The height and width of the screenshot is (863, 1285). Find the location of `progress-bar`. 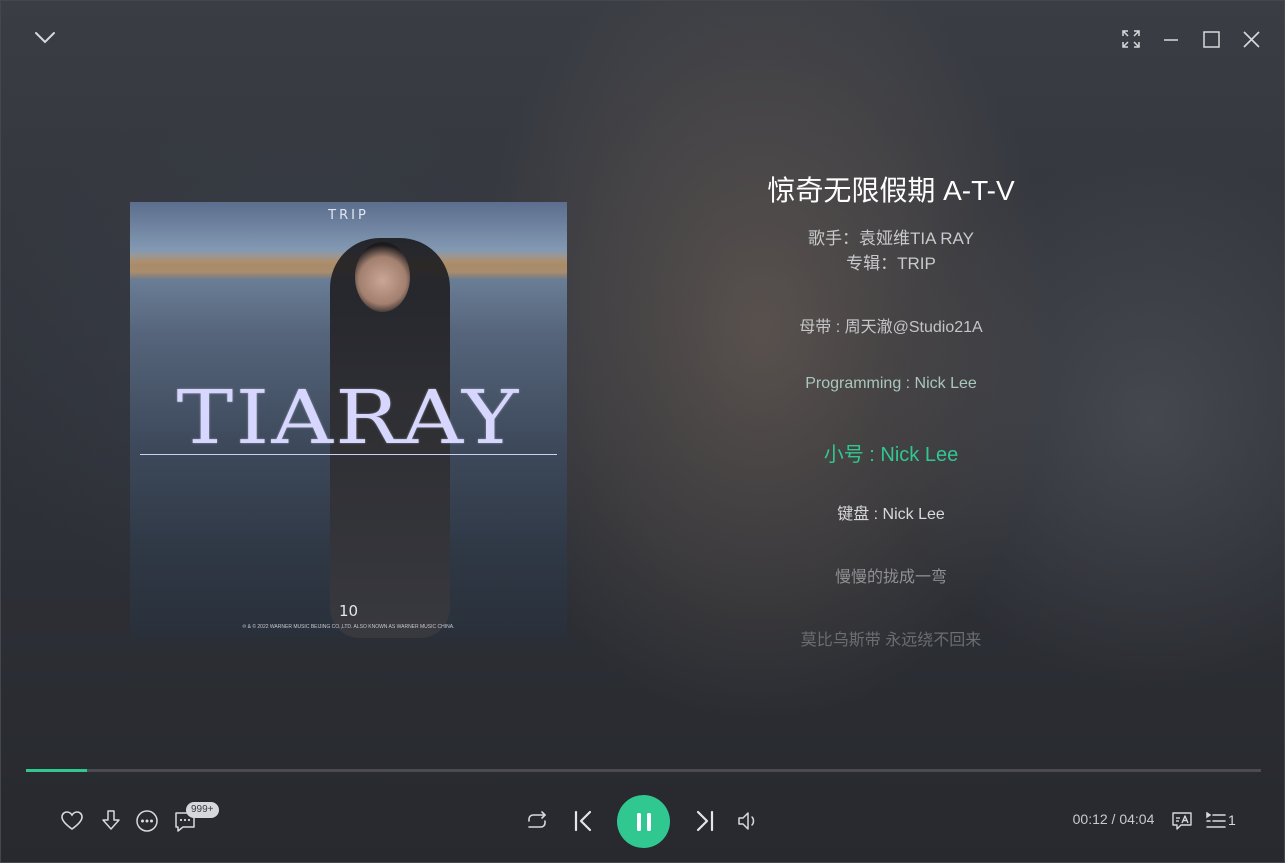

progress-bar is located at coordinates (643, 770).